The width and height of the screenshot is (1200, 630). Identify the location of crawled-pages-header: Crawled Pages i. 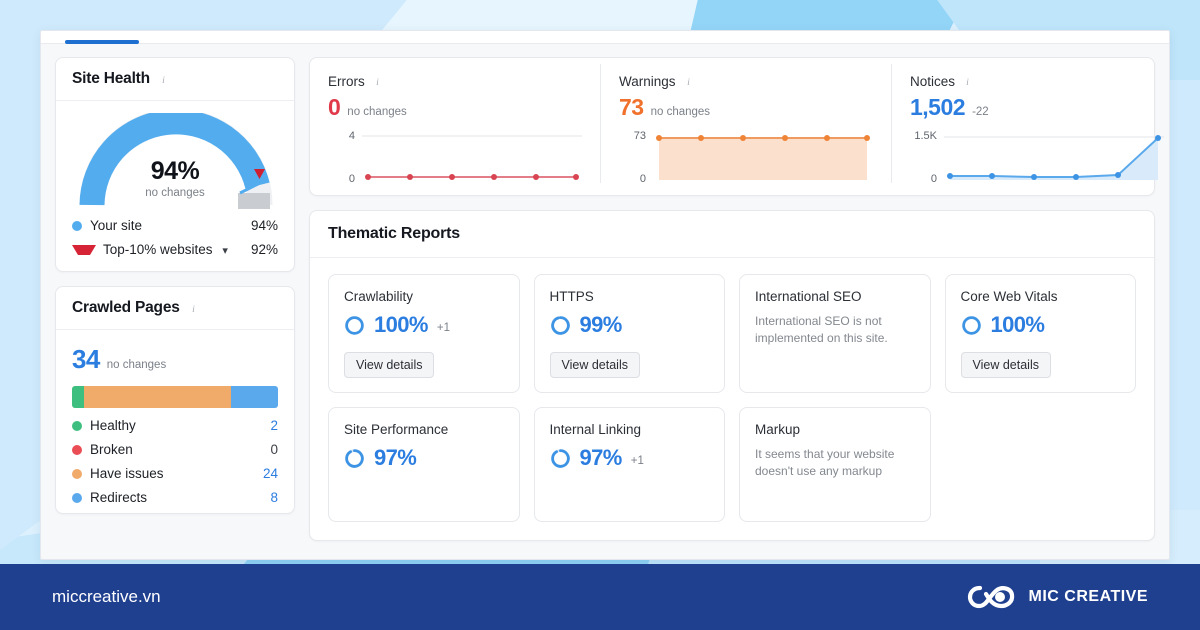
(175, 308).